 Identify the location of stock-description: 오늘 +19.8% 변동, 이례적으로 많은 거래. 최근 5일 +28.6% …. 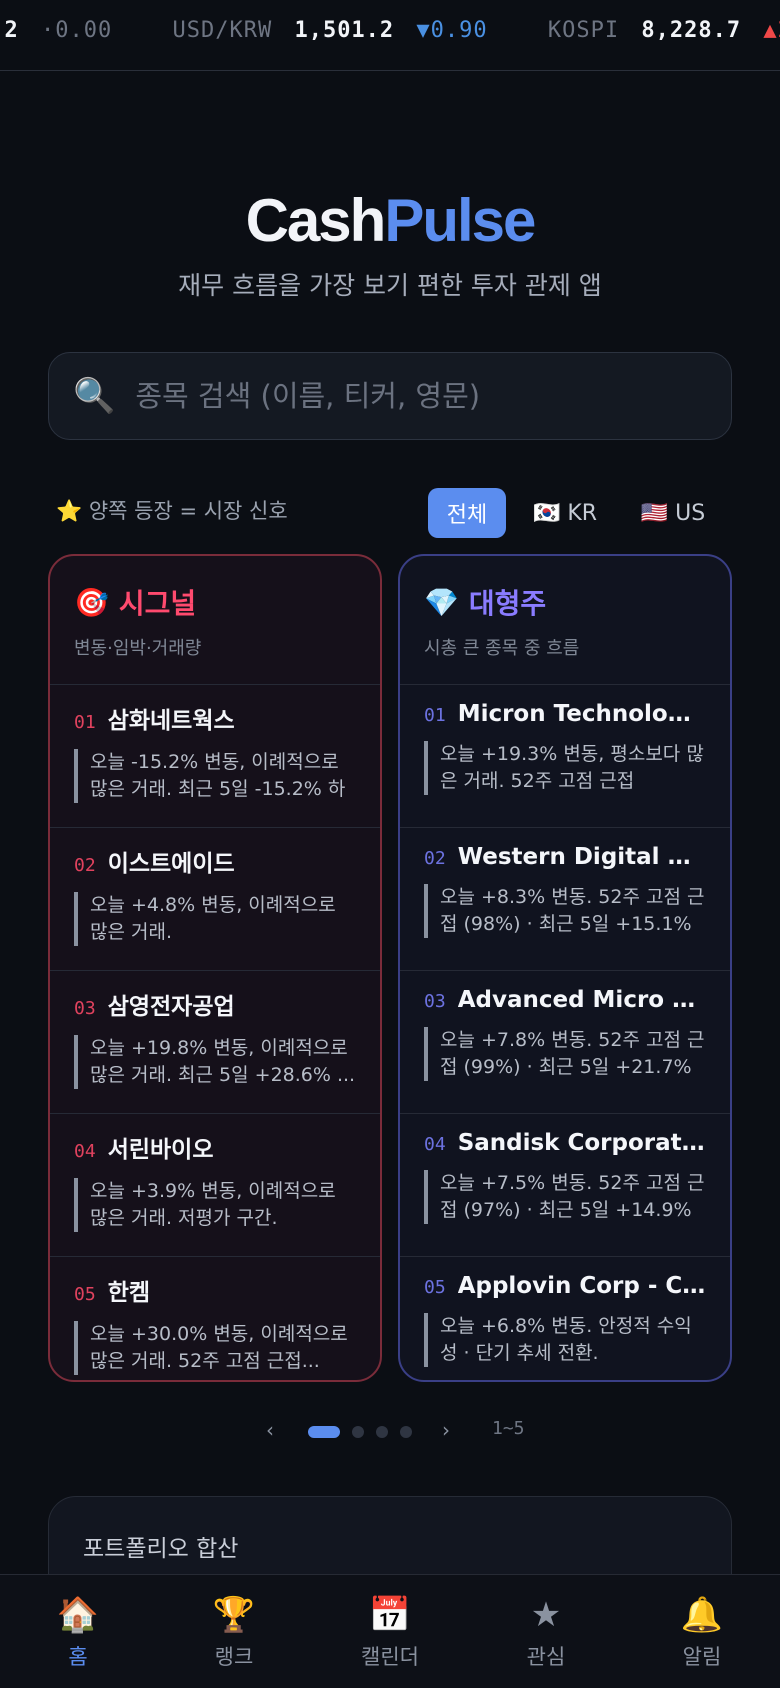
(215, 1062).